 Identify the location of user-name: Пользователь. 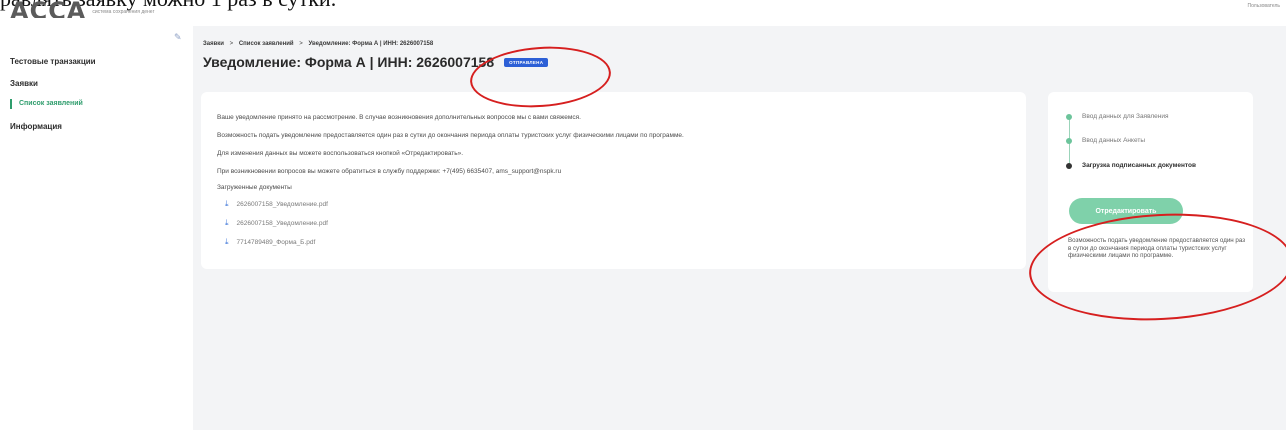
(1263, 6).